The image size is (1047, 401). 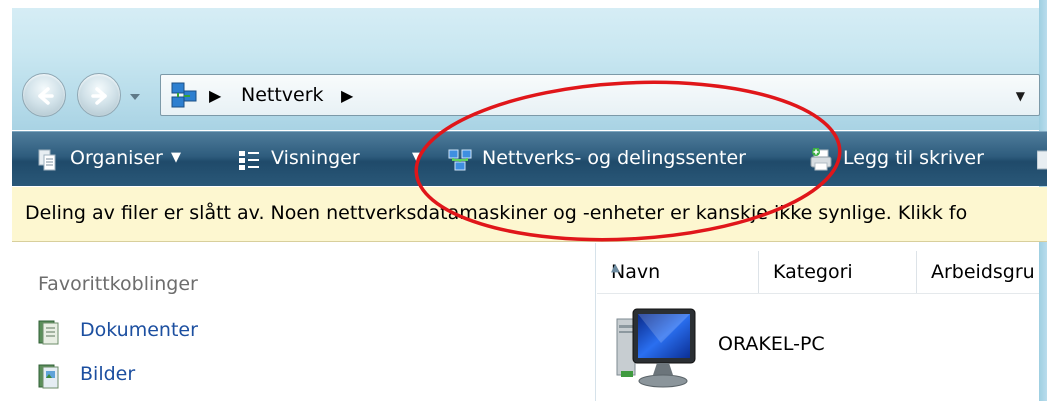 What do you see at coordinates (6, 200) in the screenshot?
I see `left-edge` at bounding box center [6, 200].